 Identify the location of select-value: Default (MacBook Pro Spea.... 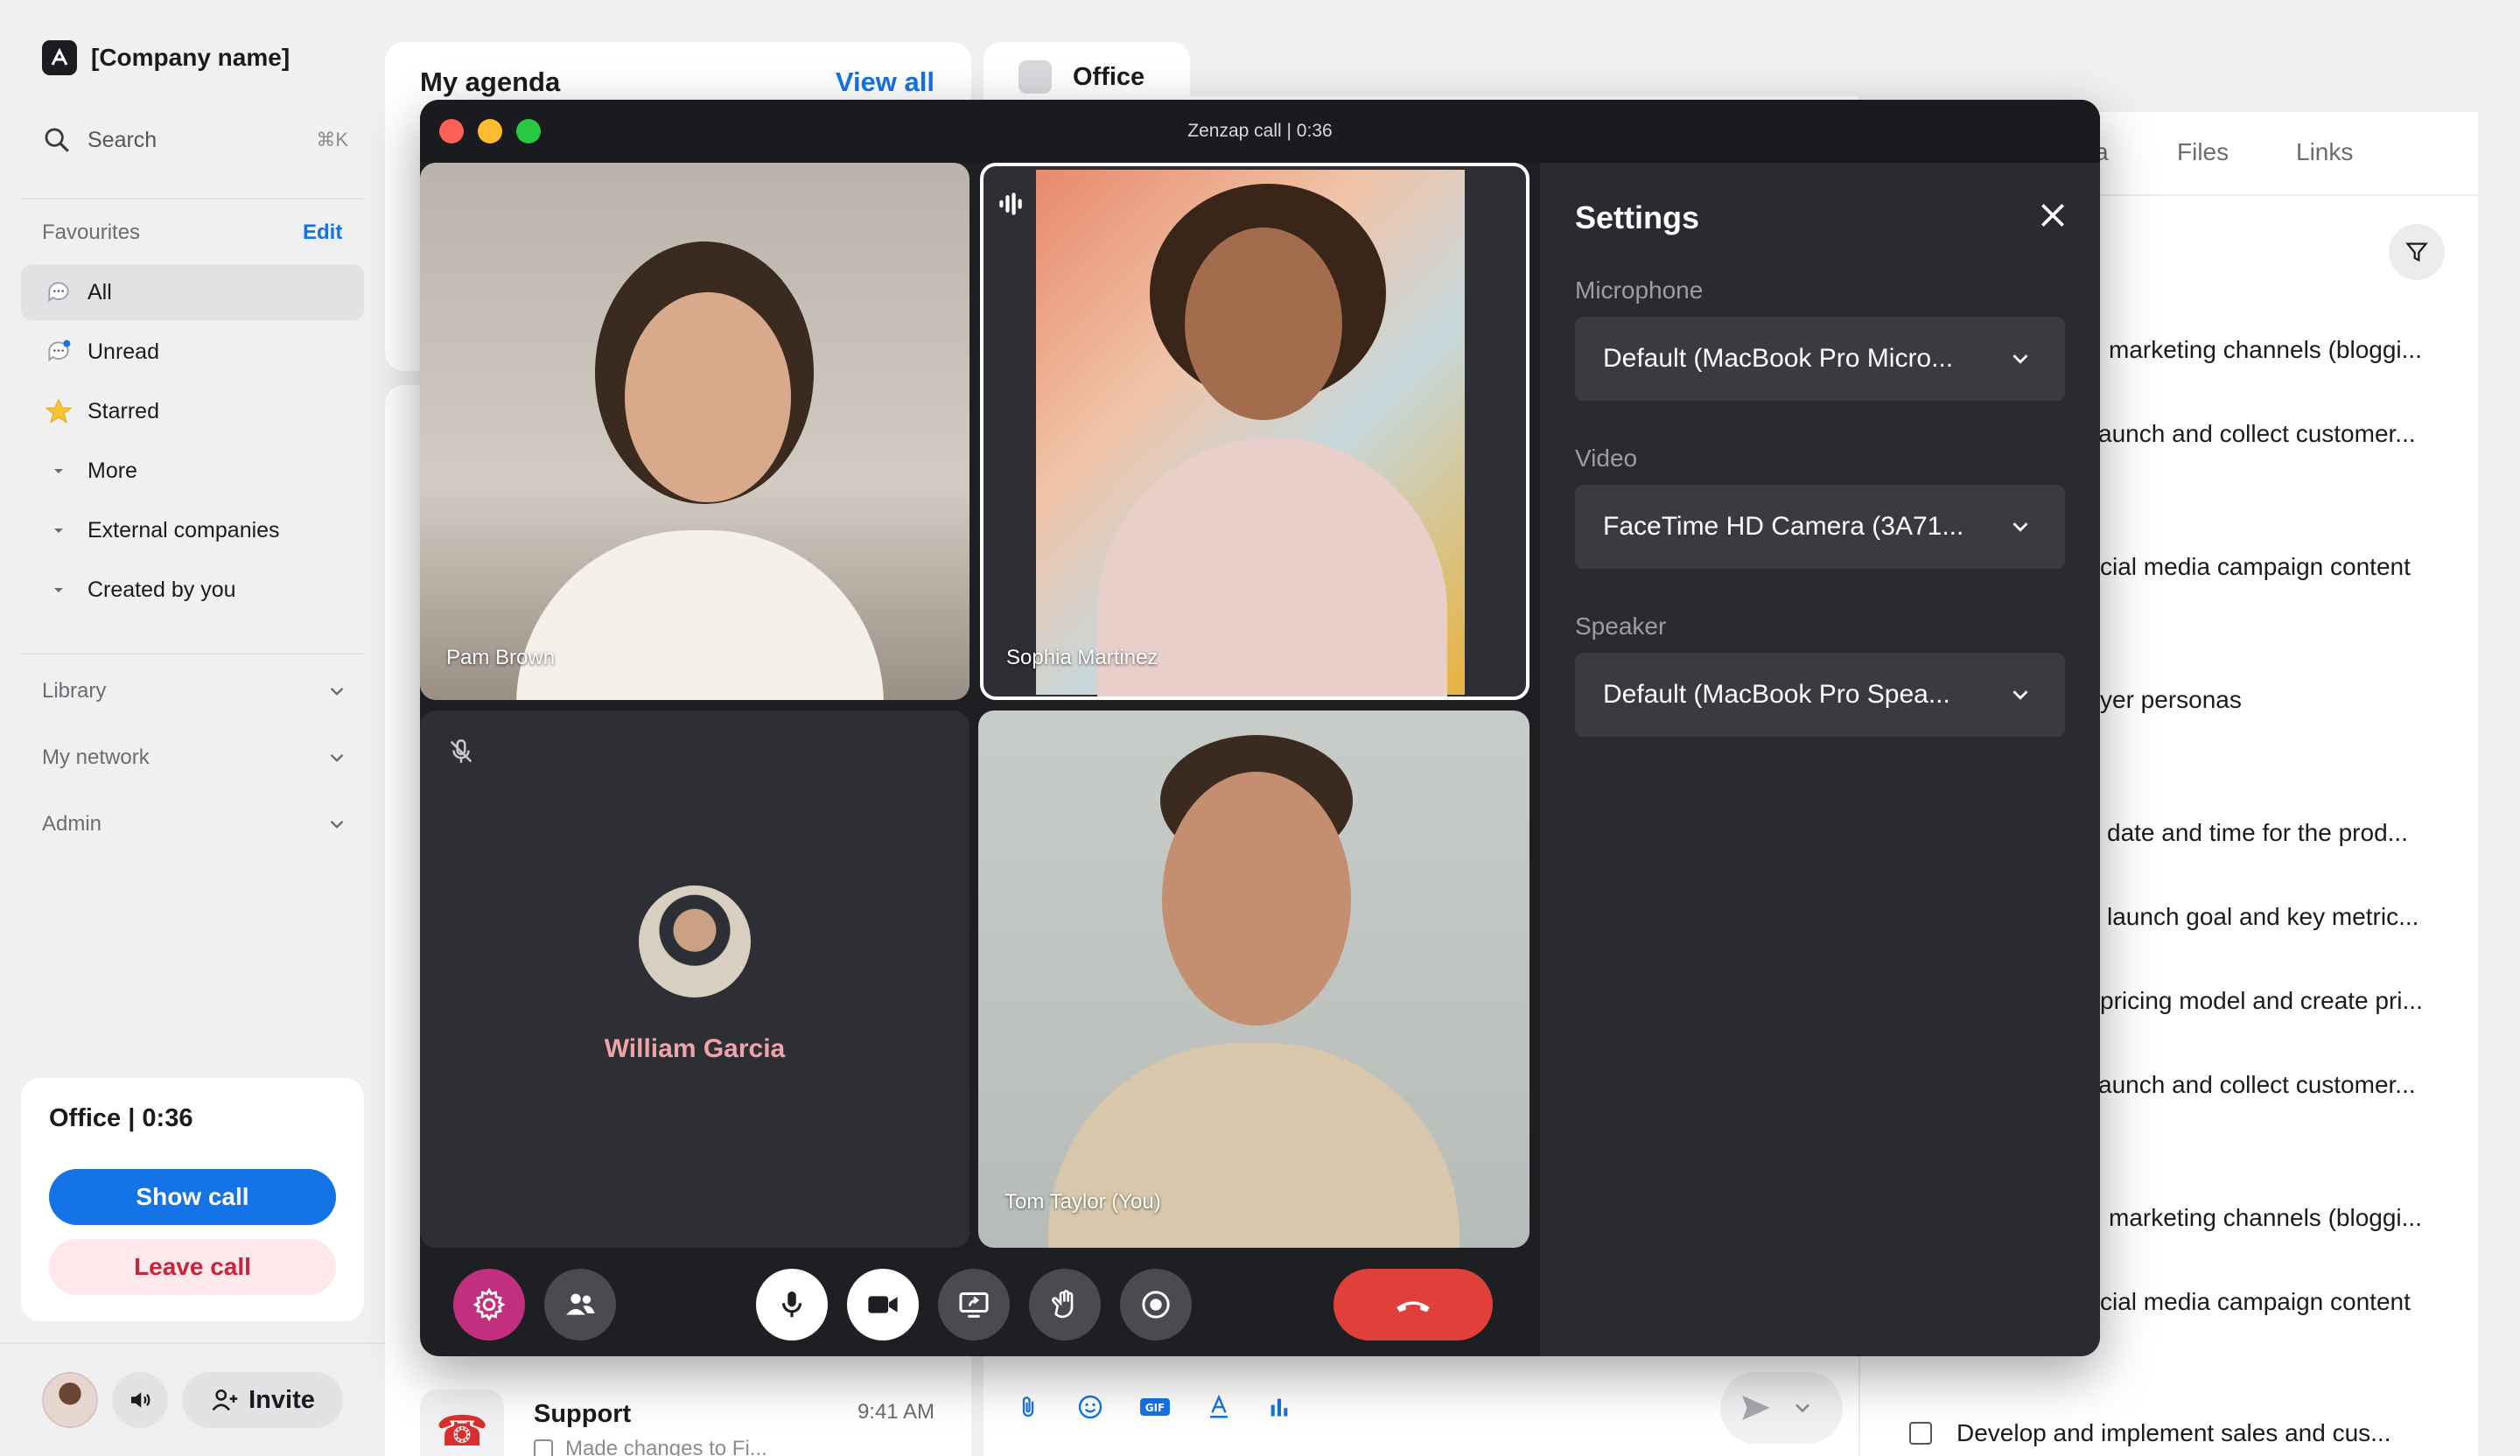
(1776, 694).